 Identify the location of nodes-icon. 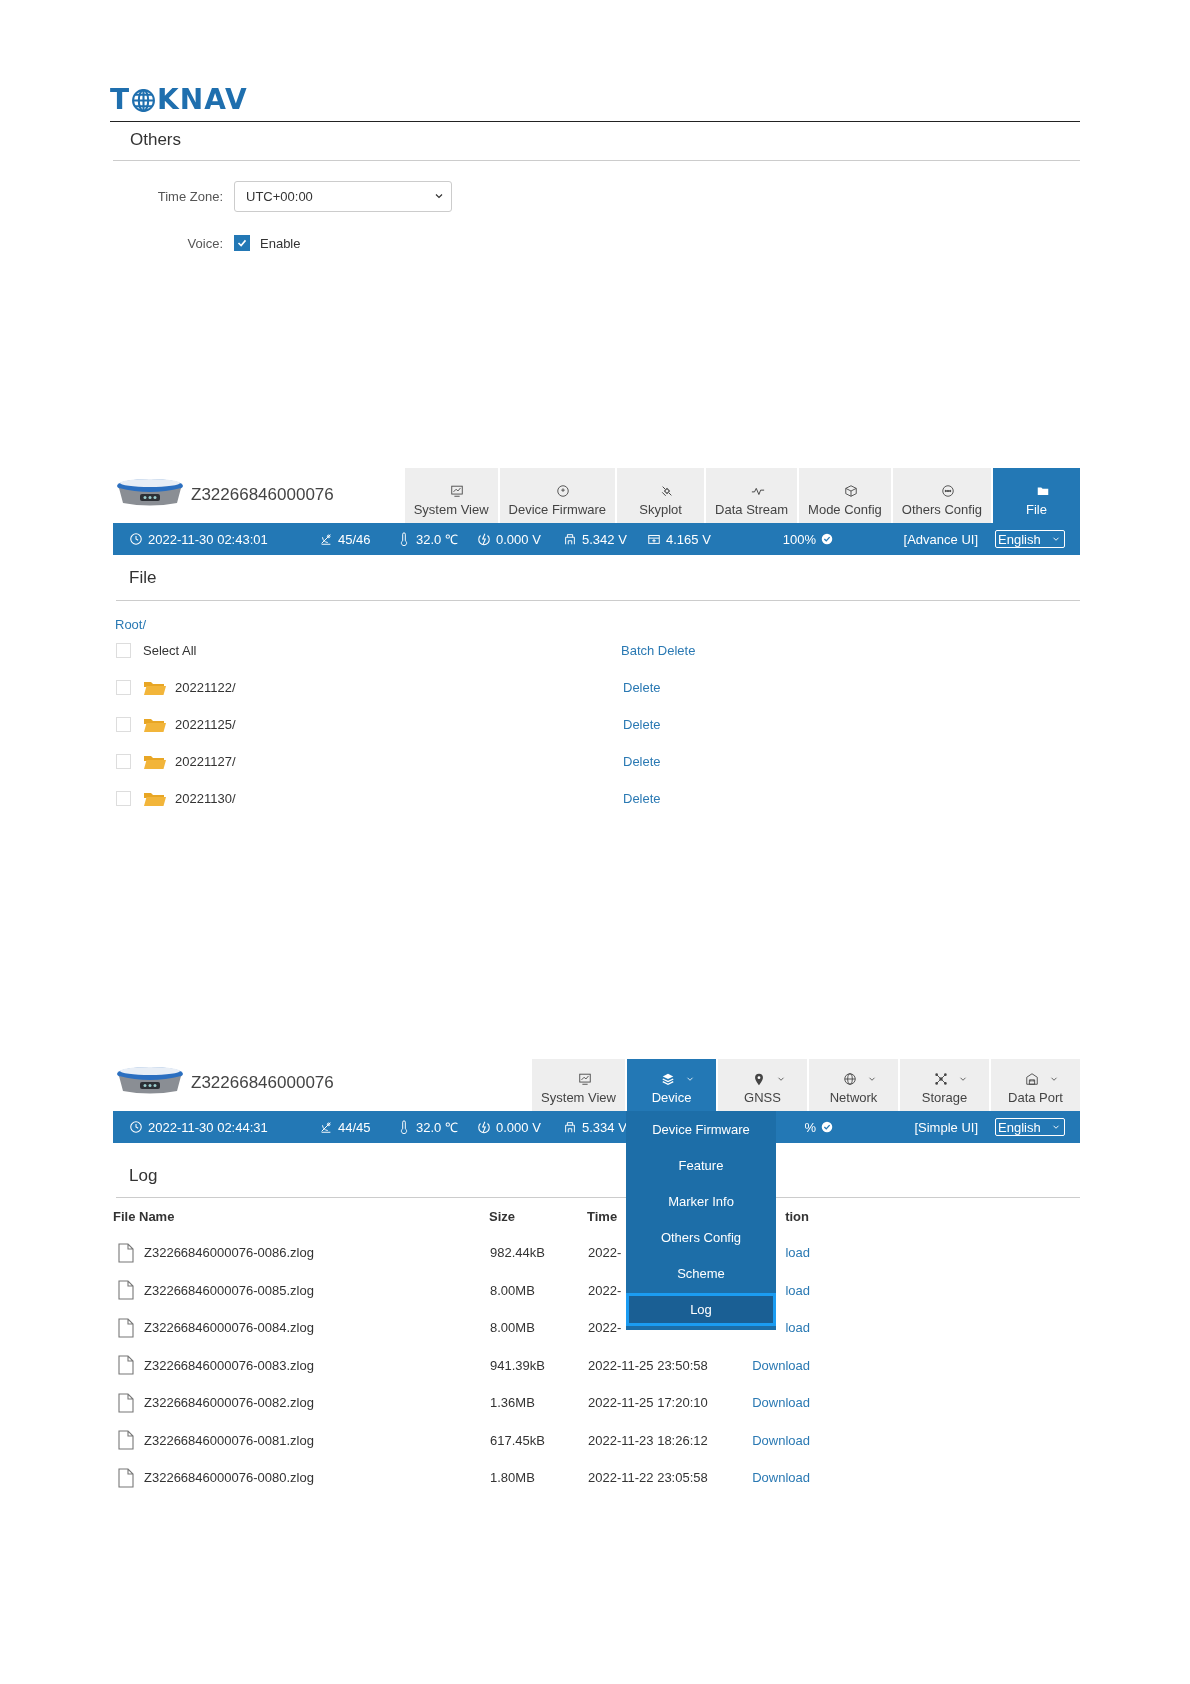
(940, 1079).